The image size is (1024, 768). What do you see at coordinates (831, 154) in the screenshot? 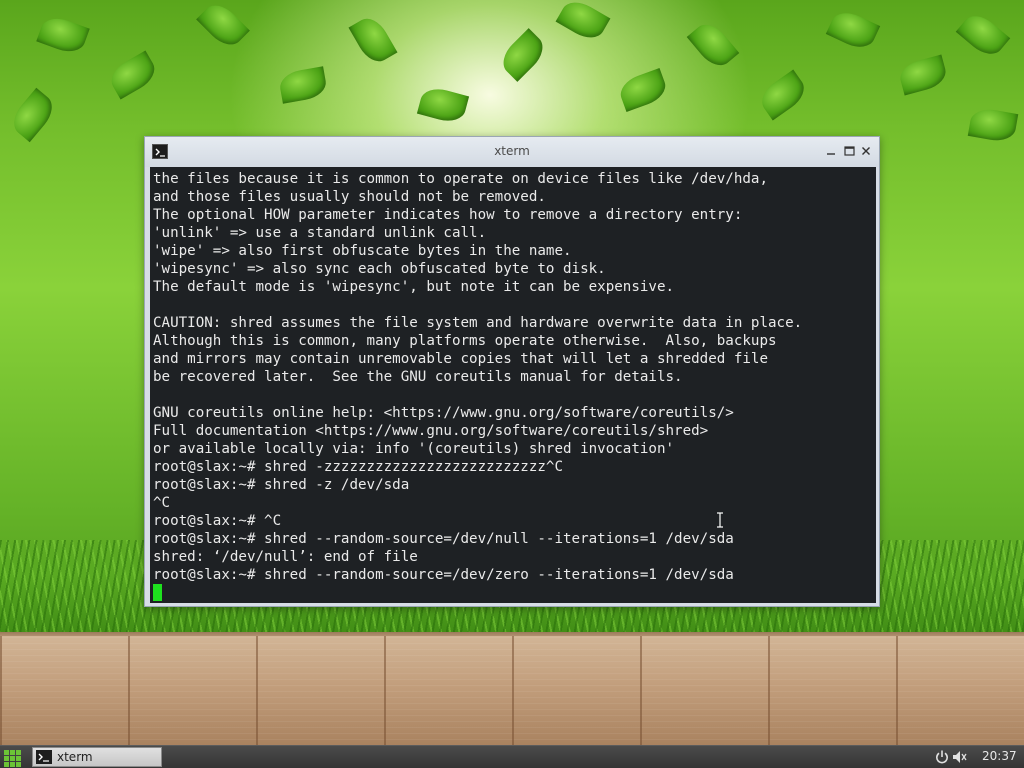
I see `minimize-icon` at bounding box center [831, 154].